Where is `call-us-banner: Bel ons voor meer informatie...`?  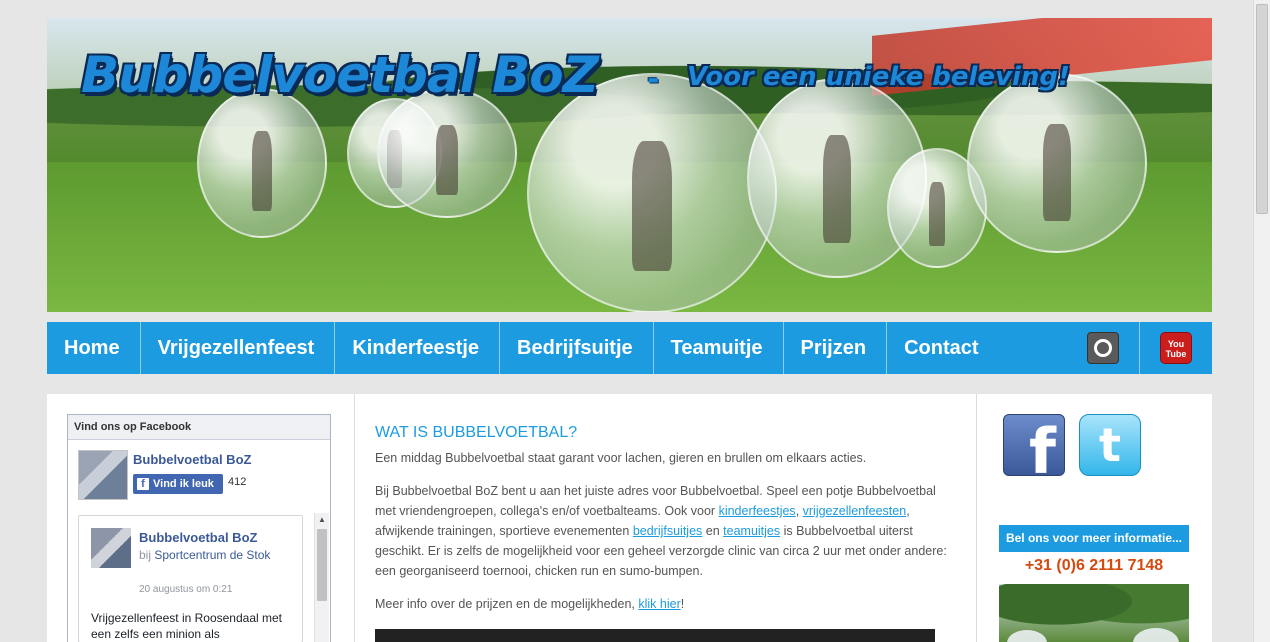 call-us-banner: Bel ons voor meer informatie... is located at coordinates (1094, 538).